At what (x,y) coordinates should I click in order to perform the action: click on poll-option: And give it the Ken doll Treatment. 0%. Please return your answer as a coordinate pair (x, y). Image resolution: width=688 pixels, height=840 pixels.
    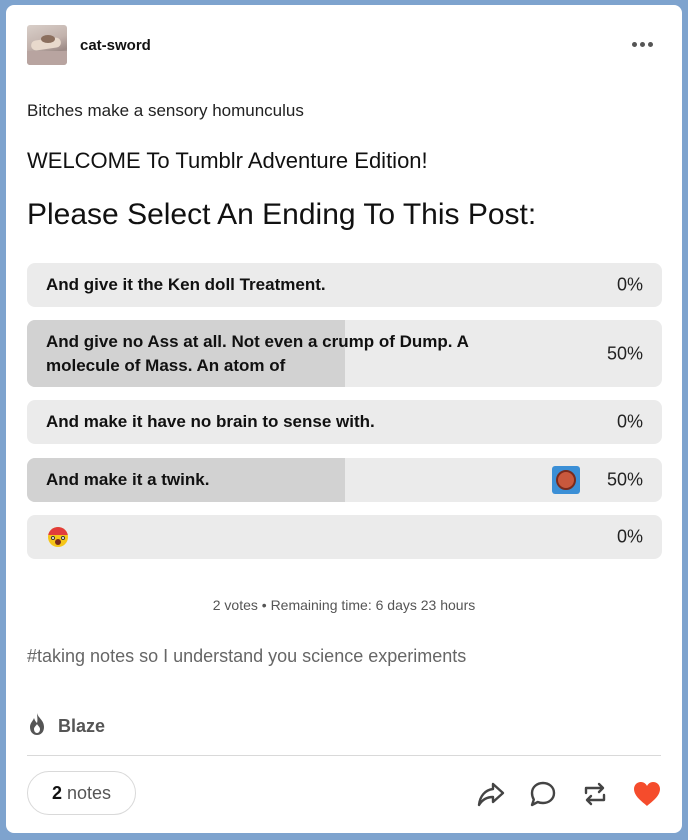
    Looking at the image, I should click on (344, 285).